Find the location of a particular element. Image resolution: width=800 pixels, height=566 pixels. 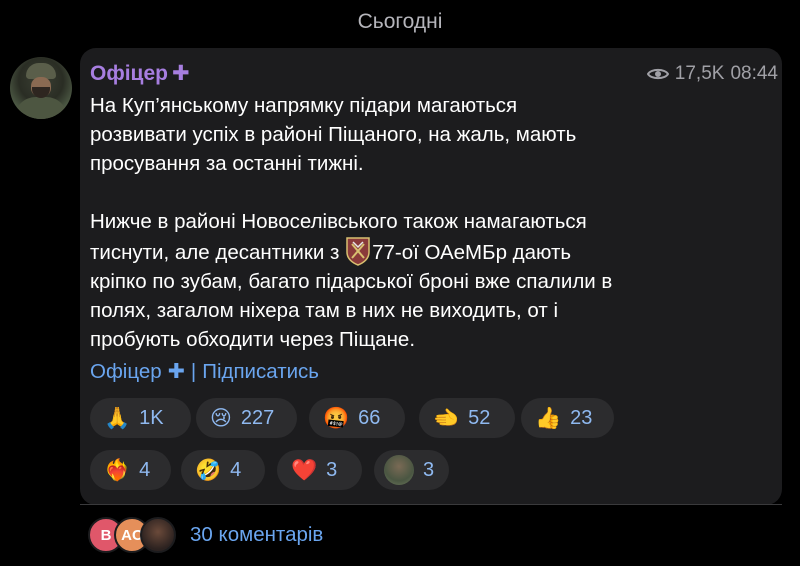

brigade-emblem-icon is located at coordinates (358, 251).